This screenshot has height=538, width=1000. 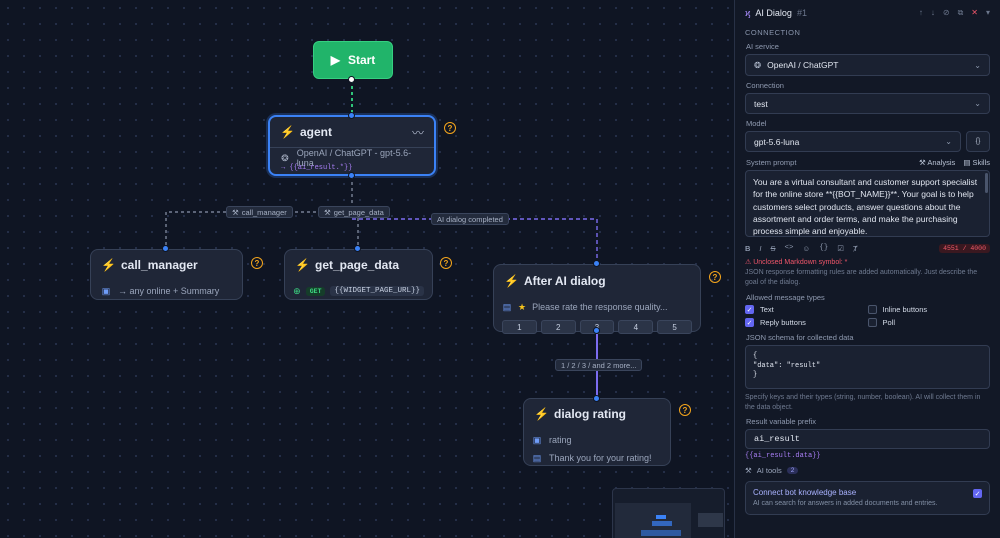 What do you see at coordinates (668, 513) in the screenshot?
I see `minimap` at bounding box center [668, 513].